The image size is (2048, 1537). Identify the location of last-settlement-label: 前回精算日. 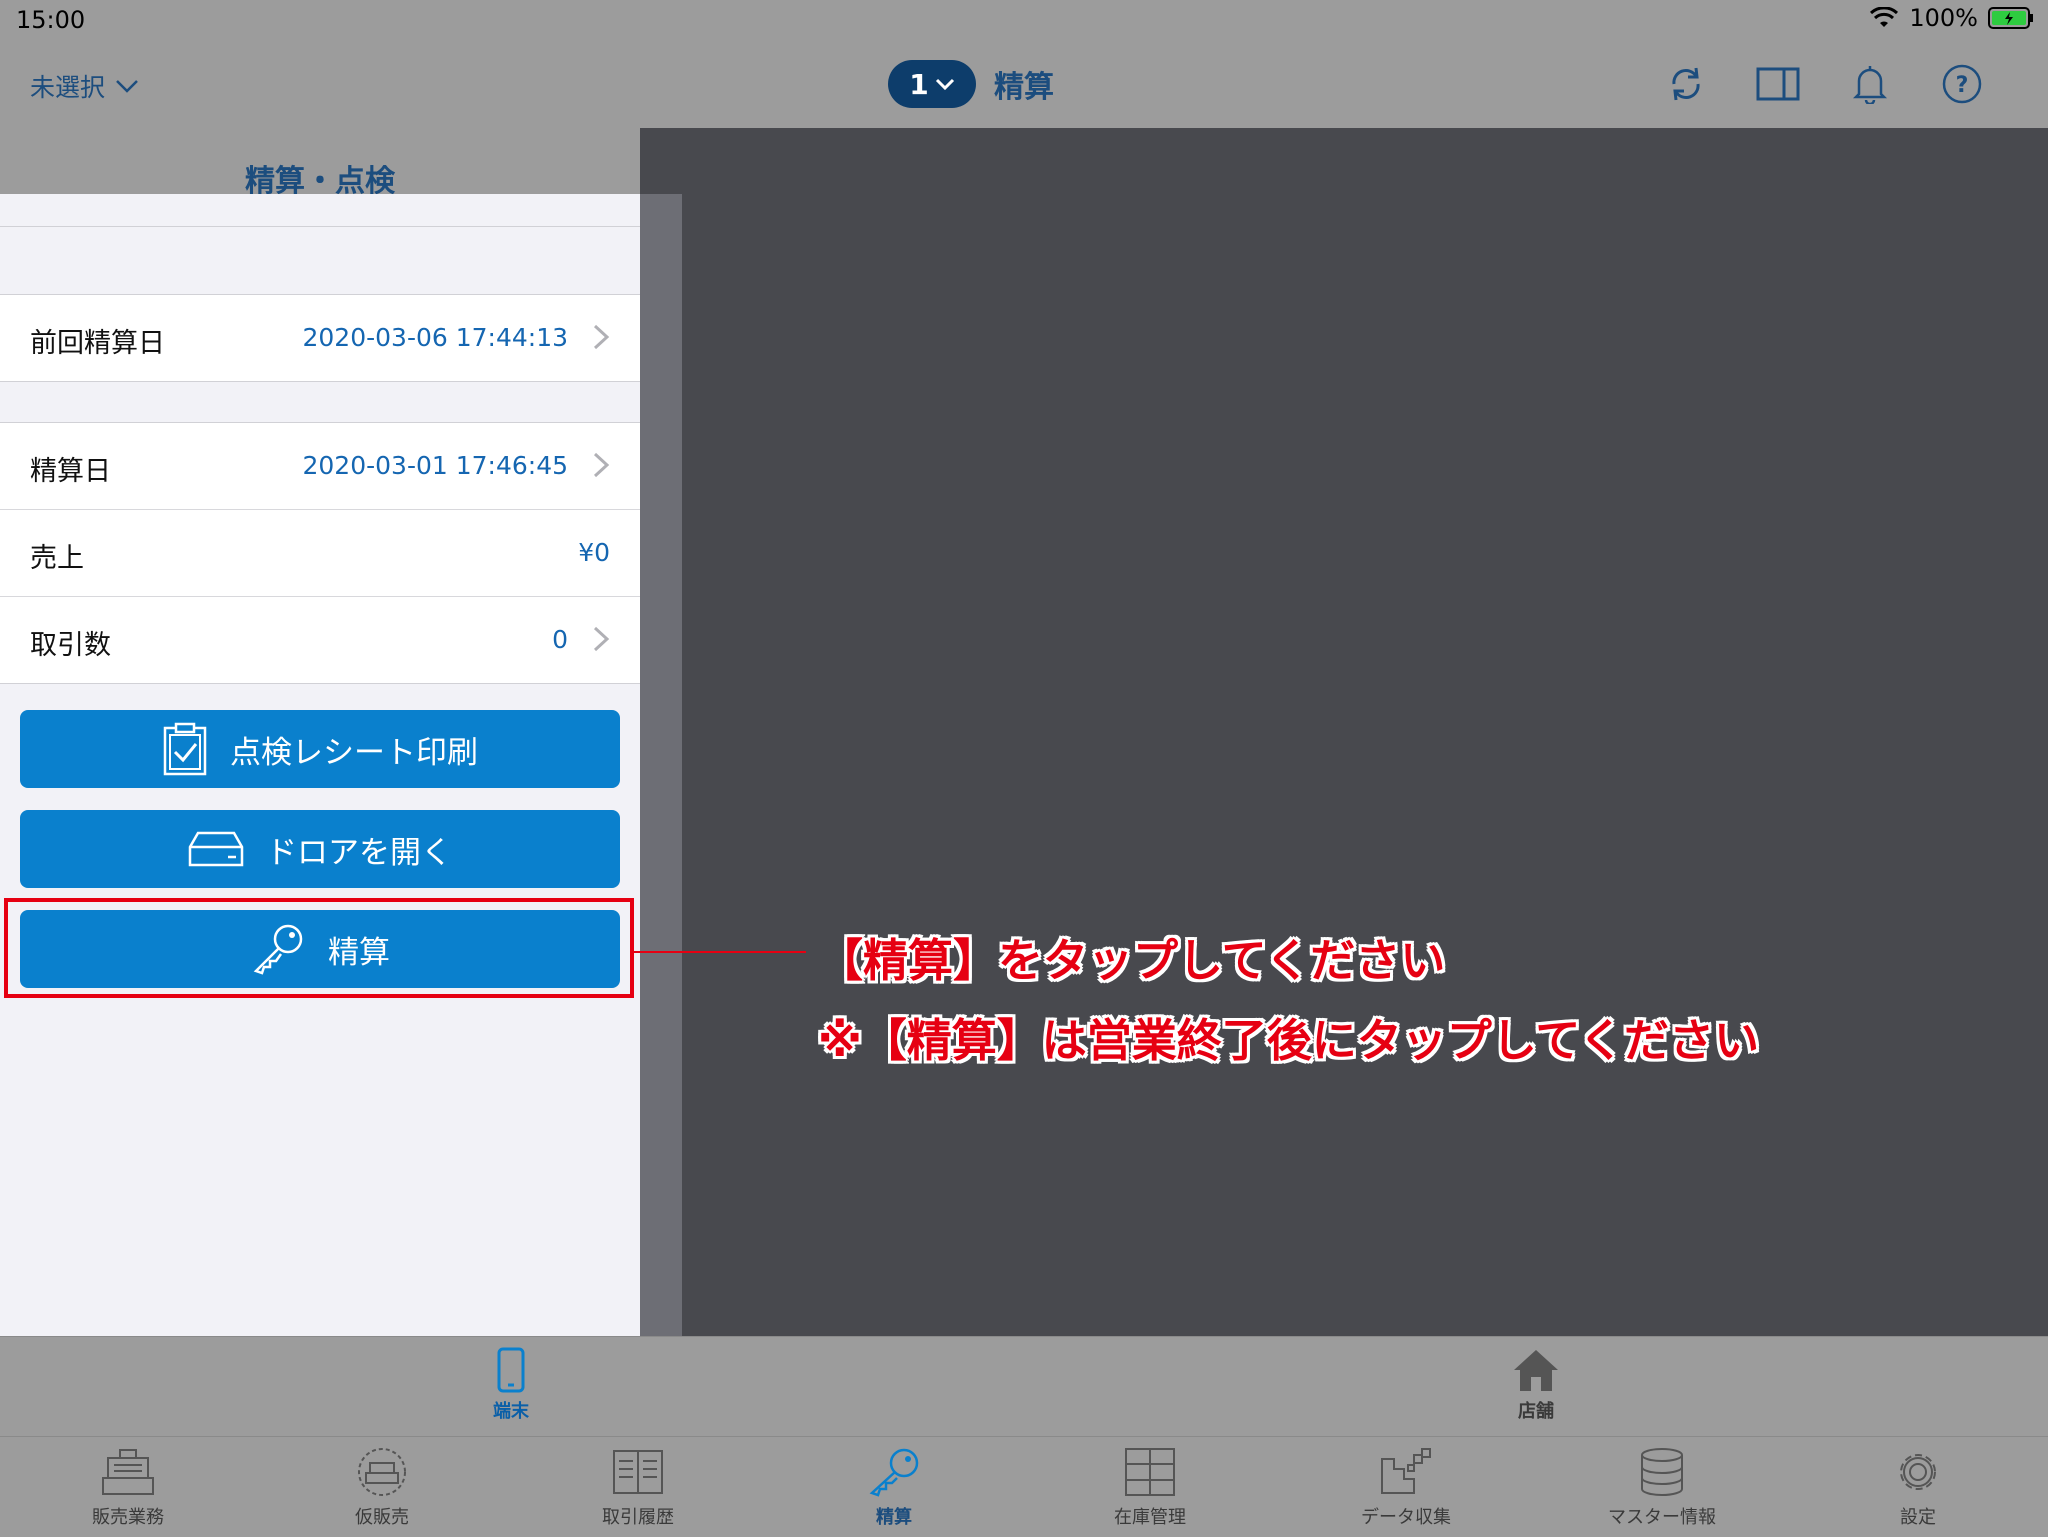
(97, 343).